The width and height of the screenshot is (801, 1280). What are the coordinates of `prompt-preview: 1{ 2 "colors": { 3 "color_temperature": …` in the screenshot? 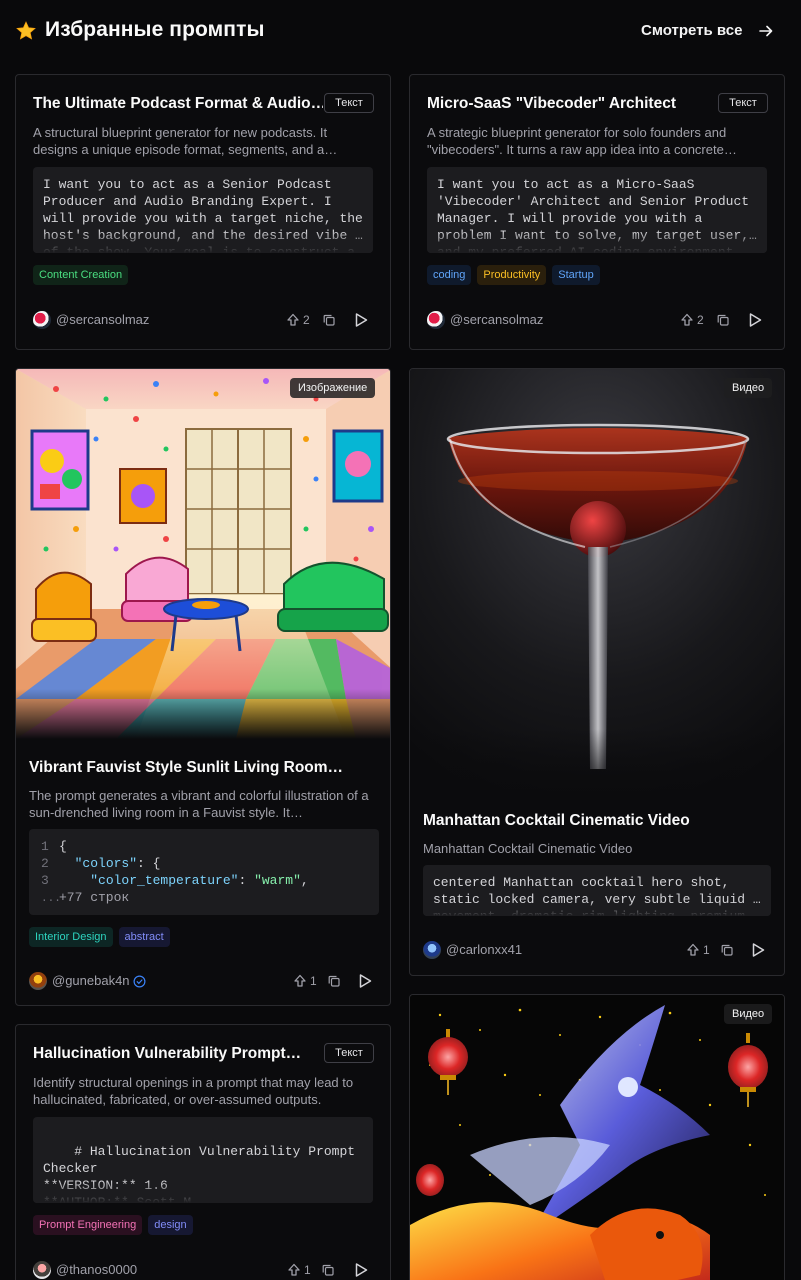 It's located at (204, 872).